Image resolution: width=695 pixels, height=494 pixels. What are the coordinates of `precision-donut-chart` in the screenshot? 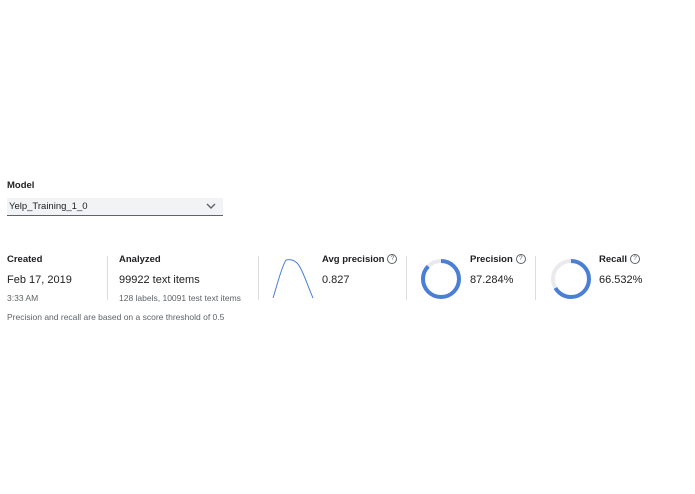 It's located at (441, 279).